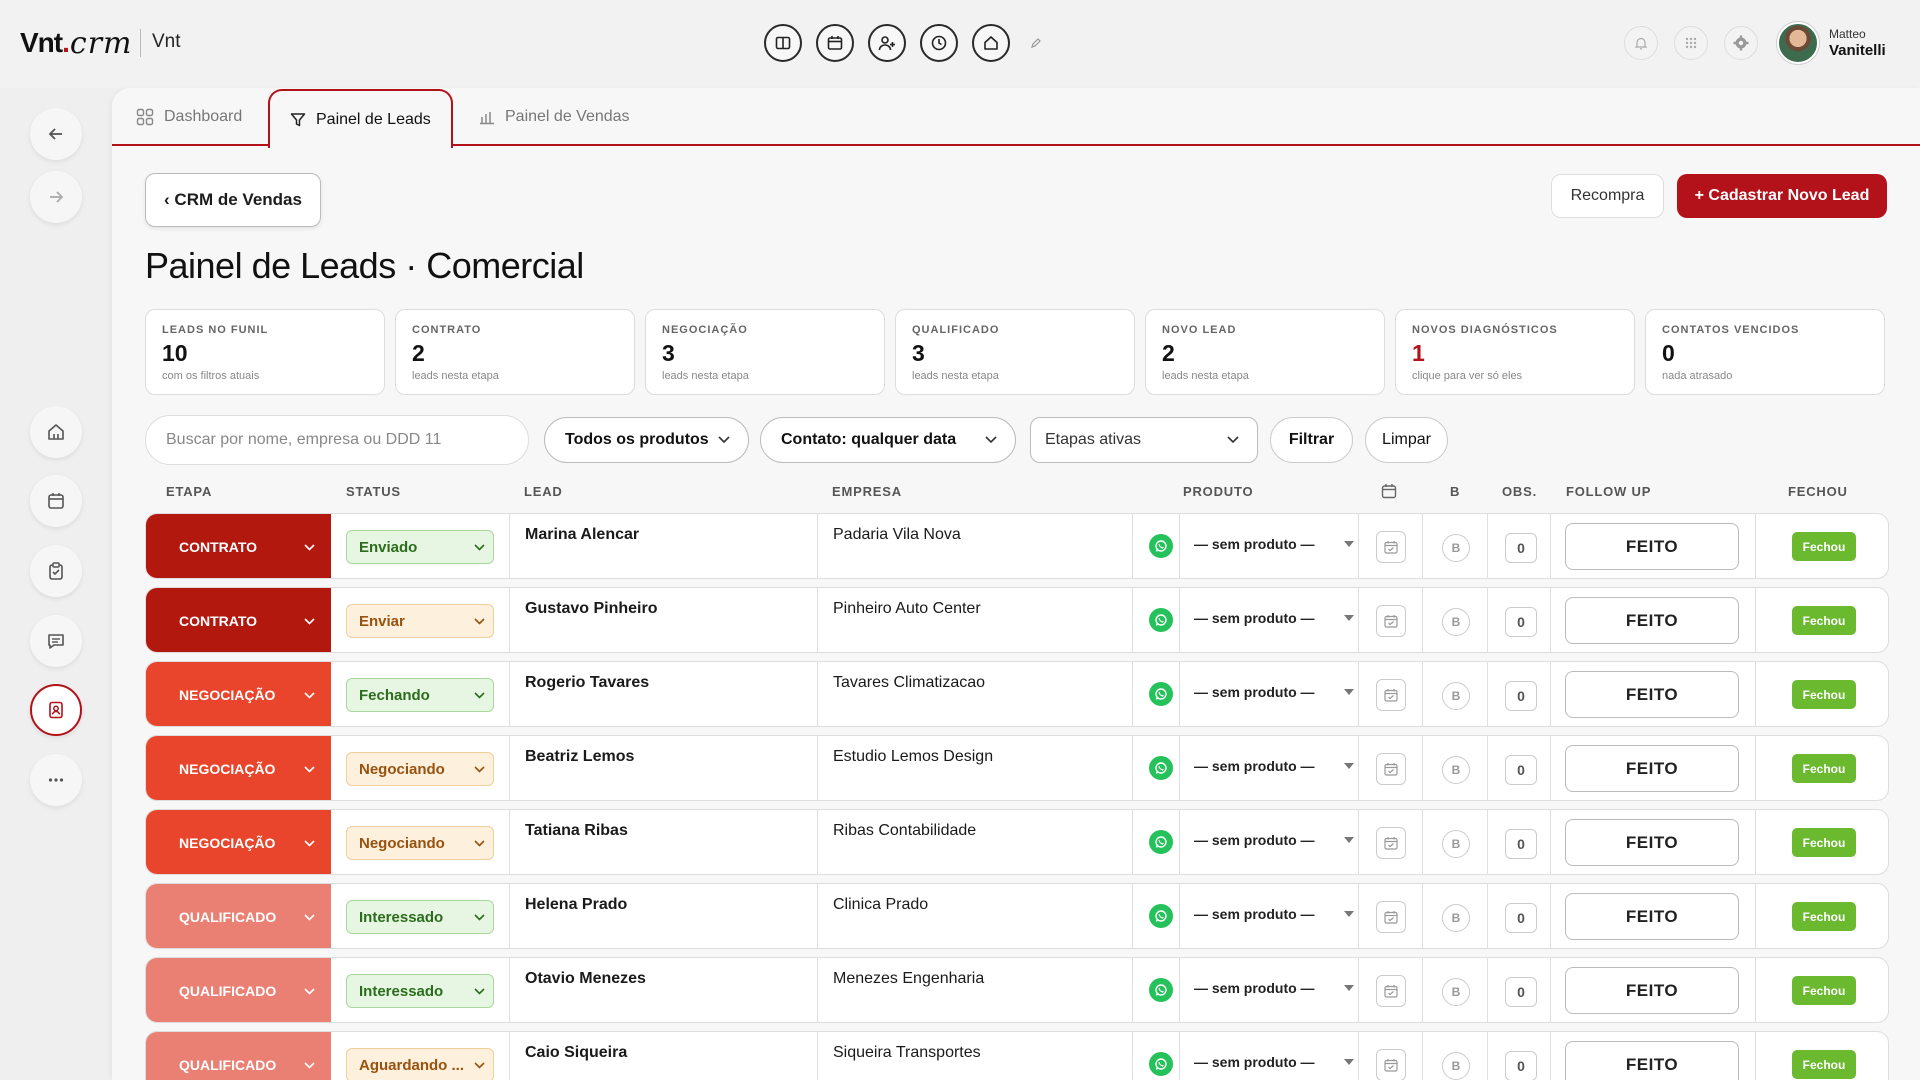 This screenshot has height=1080, width=1920. I want to click on lead-name: Otavio Menezes, so click(585, 979).